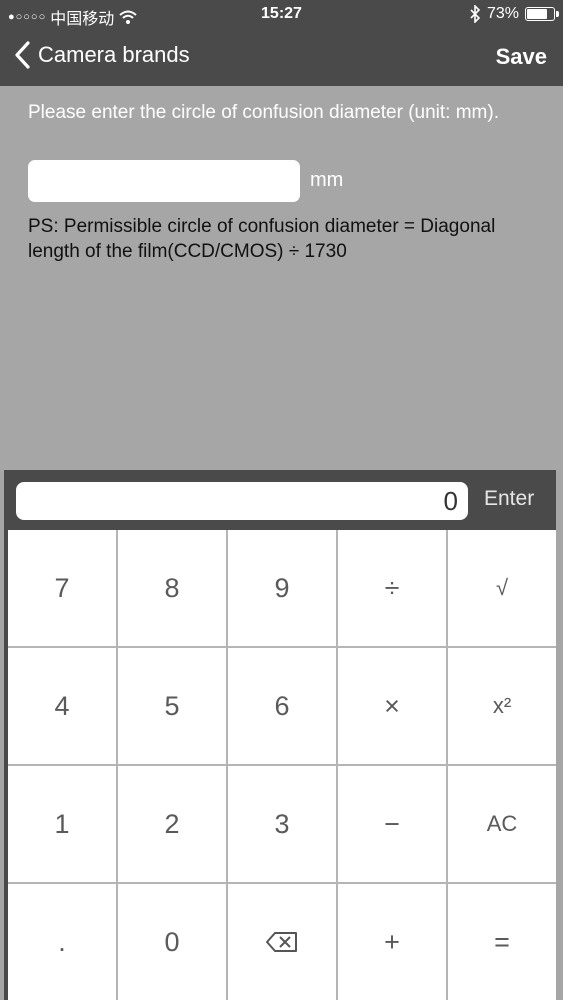 Image resolution: width=563 pixels, height=1000 pixels. What do you see at coordinates (172, 942) in the screenshot?
I see `key-0: 0` at bounding box center [172, 942].